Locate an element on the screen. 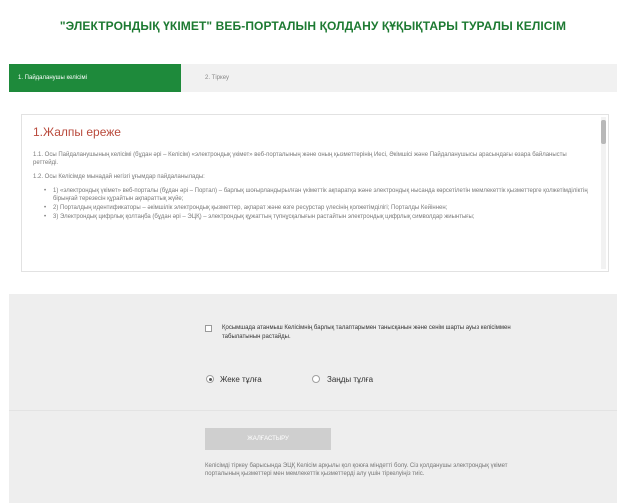  scrollbar-thumb is located at coordinates (603, 132).